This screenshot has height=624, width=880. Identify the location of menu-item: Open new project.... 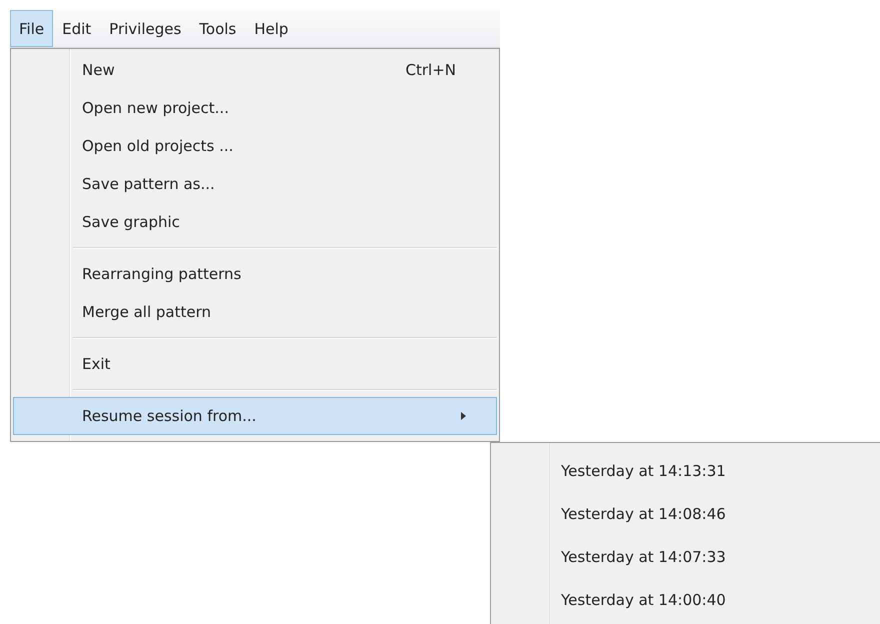
(255, 108).